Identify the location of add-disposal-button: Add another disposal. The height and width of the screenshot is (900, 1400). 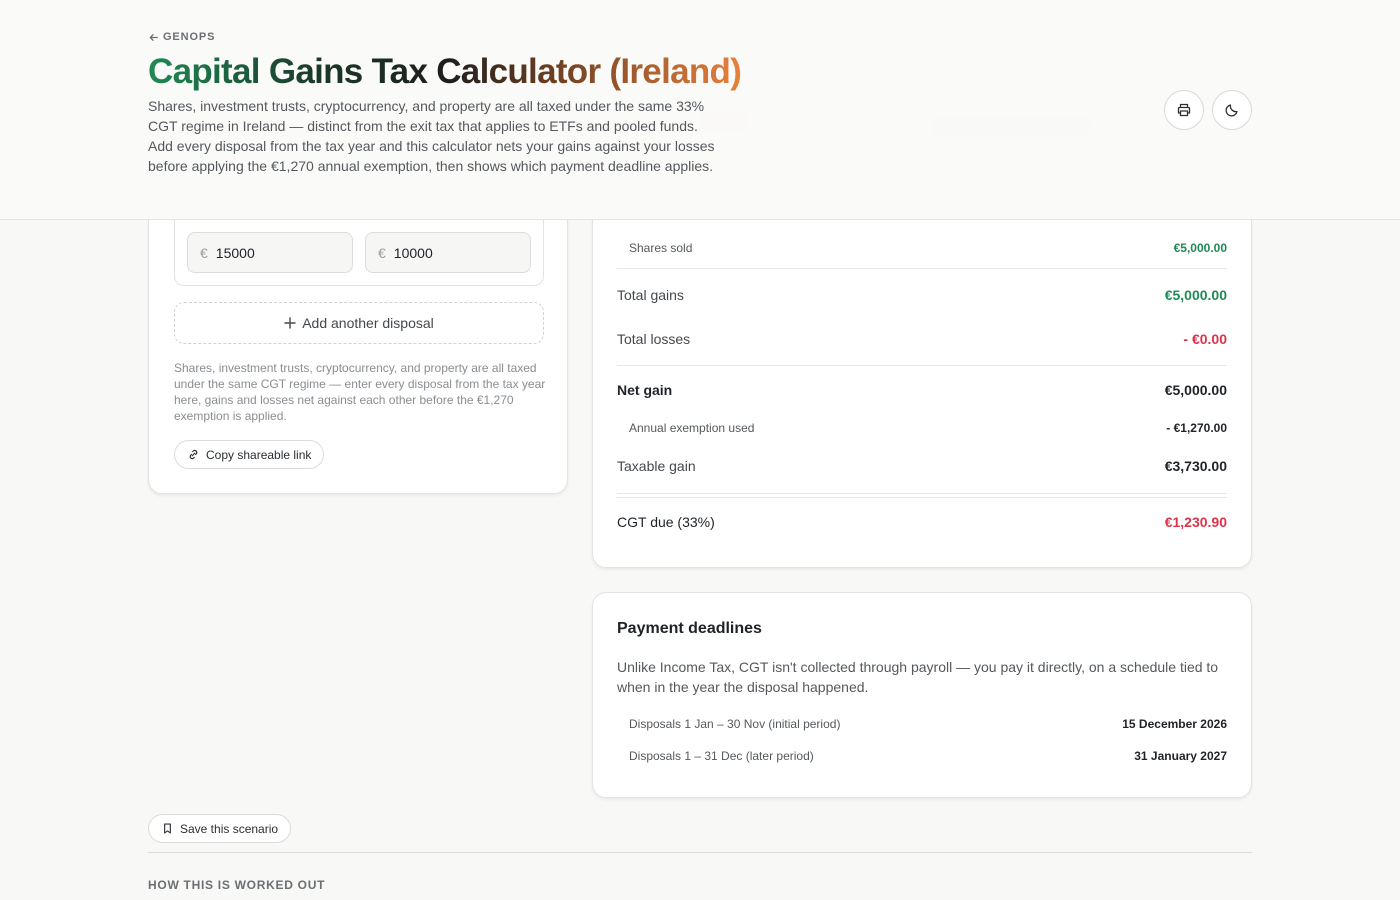
(359, 323).